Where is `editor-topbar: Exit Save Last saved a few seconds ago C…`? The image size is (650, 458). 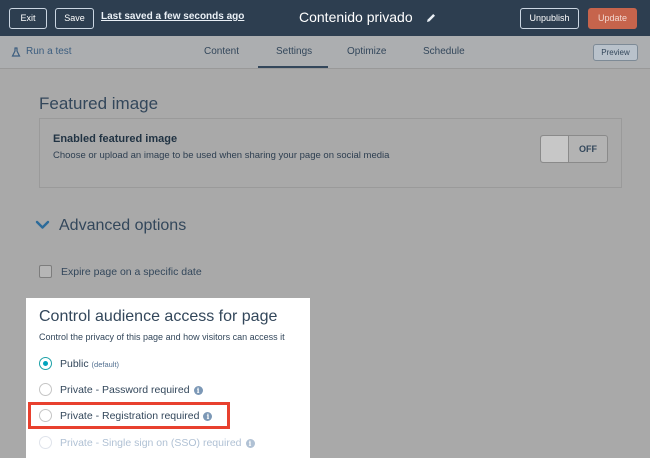 editor-topbar: Exit Save Last saved a few seconds ago C… is located at coordinates (325, 18).